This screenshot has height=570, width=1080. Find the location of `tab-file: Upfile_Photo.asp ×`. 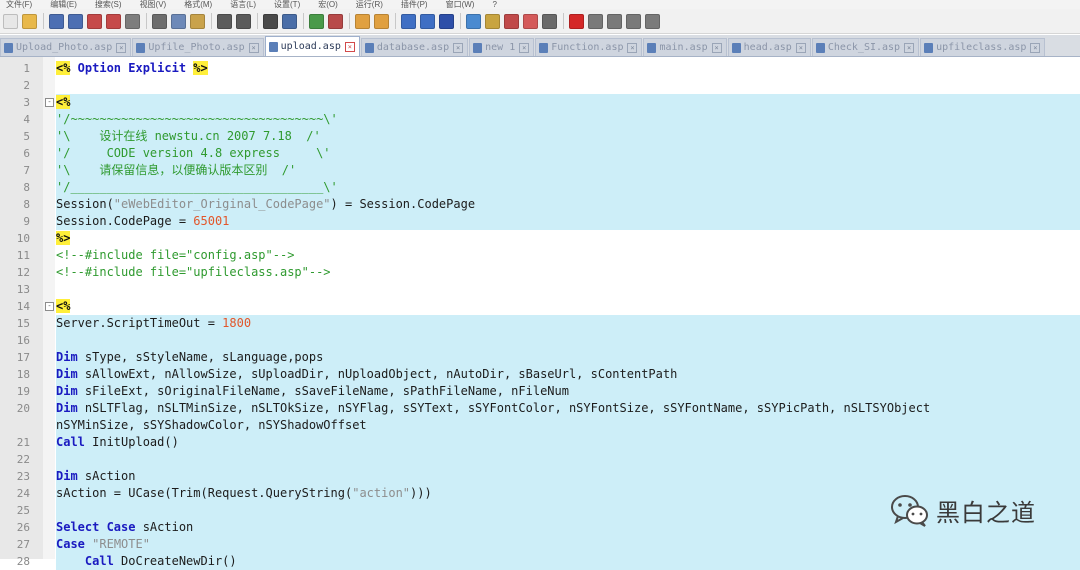

tab-file: Upfile_Photo.asp × is located at coordinates (198, 47).